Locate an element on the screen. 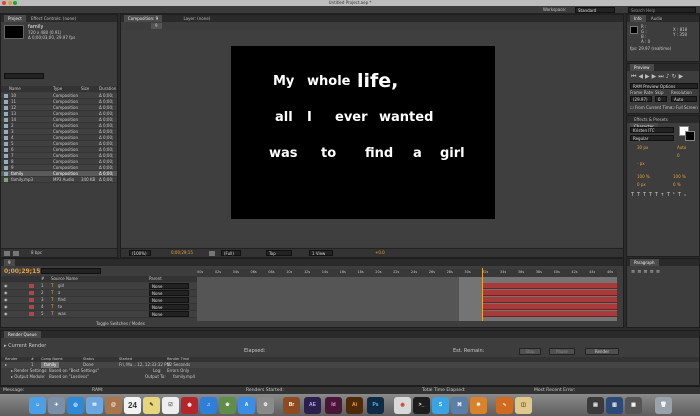  col-duration: Duration is located at coordinates (107, 89).